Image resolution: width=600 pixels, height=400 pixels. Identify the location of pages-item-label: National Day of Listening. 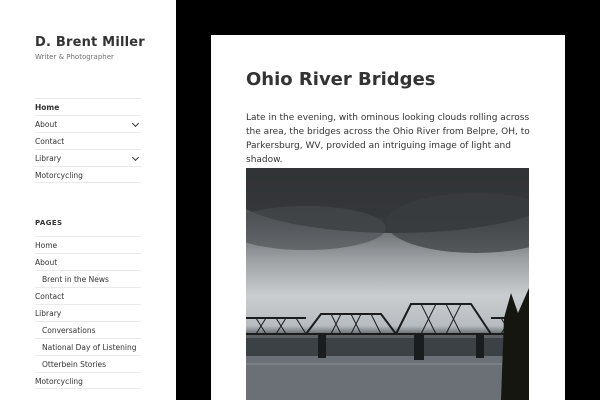
(89, 347).